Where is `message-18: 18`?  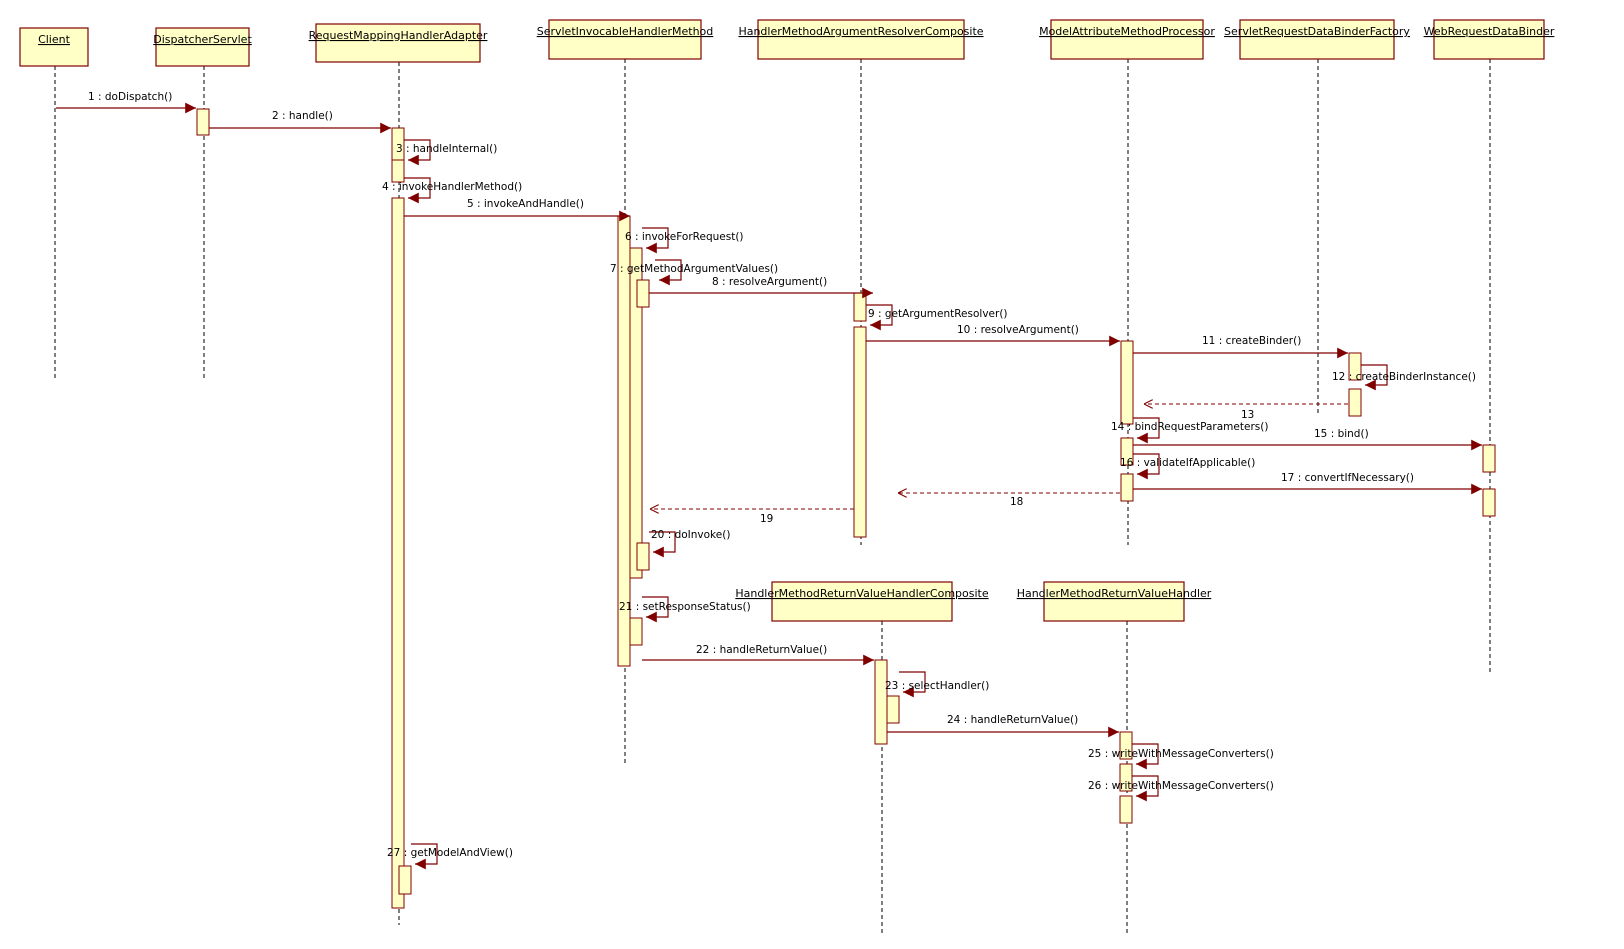 message-18: 18 is located at coordinates (1009, 500).